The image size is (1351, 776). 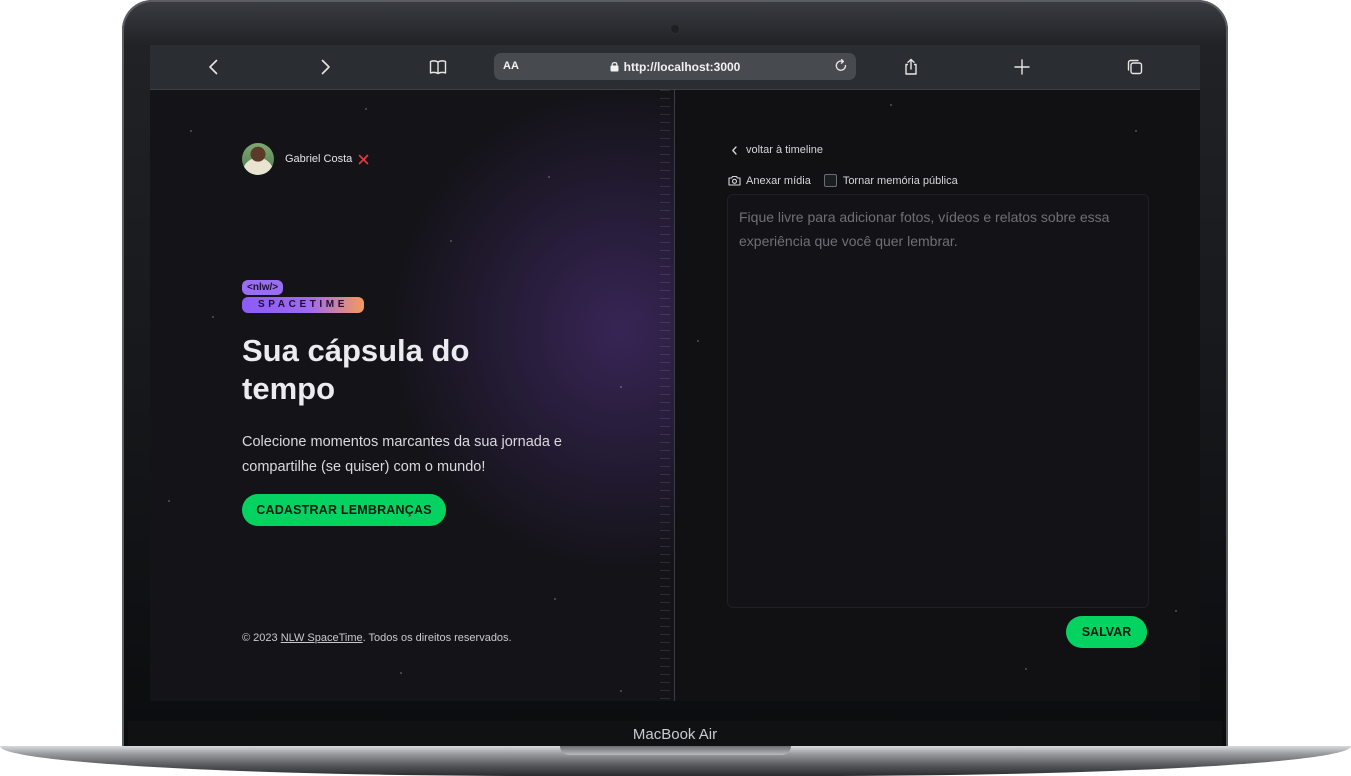 I want to click on new-tab-button, so click(x=1022, y=67).